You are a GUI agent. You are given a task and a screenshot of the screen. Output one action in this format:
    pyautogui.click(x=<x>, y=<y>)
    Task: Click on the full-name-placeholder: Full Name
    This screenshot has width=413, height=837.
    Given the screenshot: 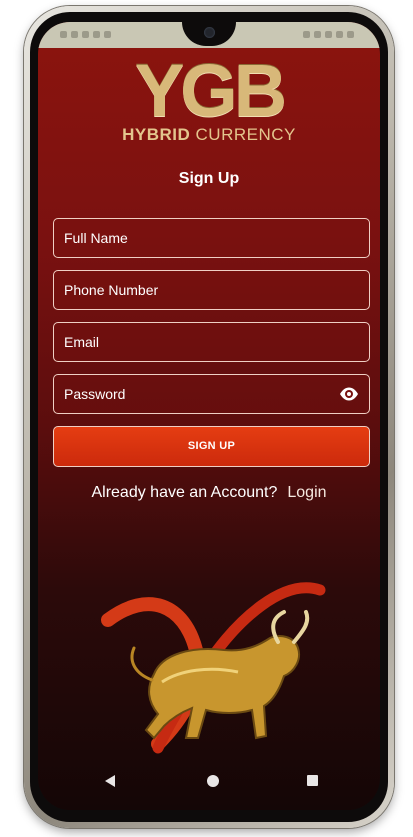 What is the action you would take?
    pyautogui.click(x=96, y=238)
    